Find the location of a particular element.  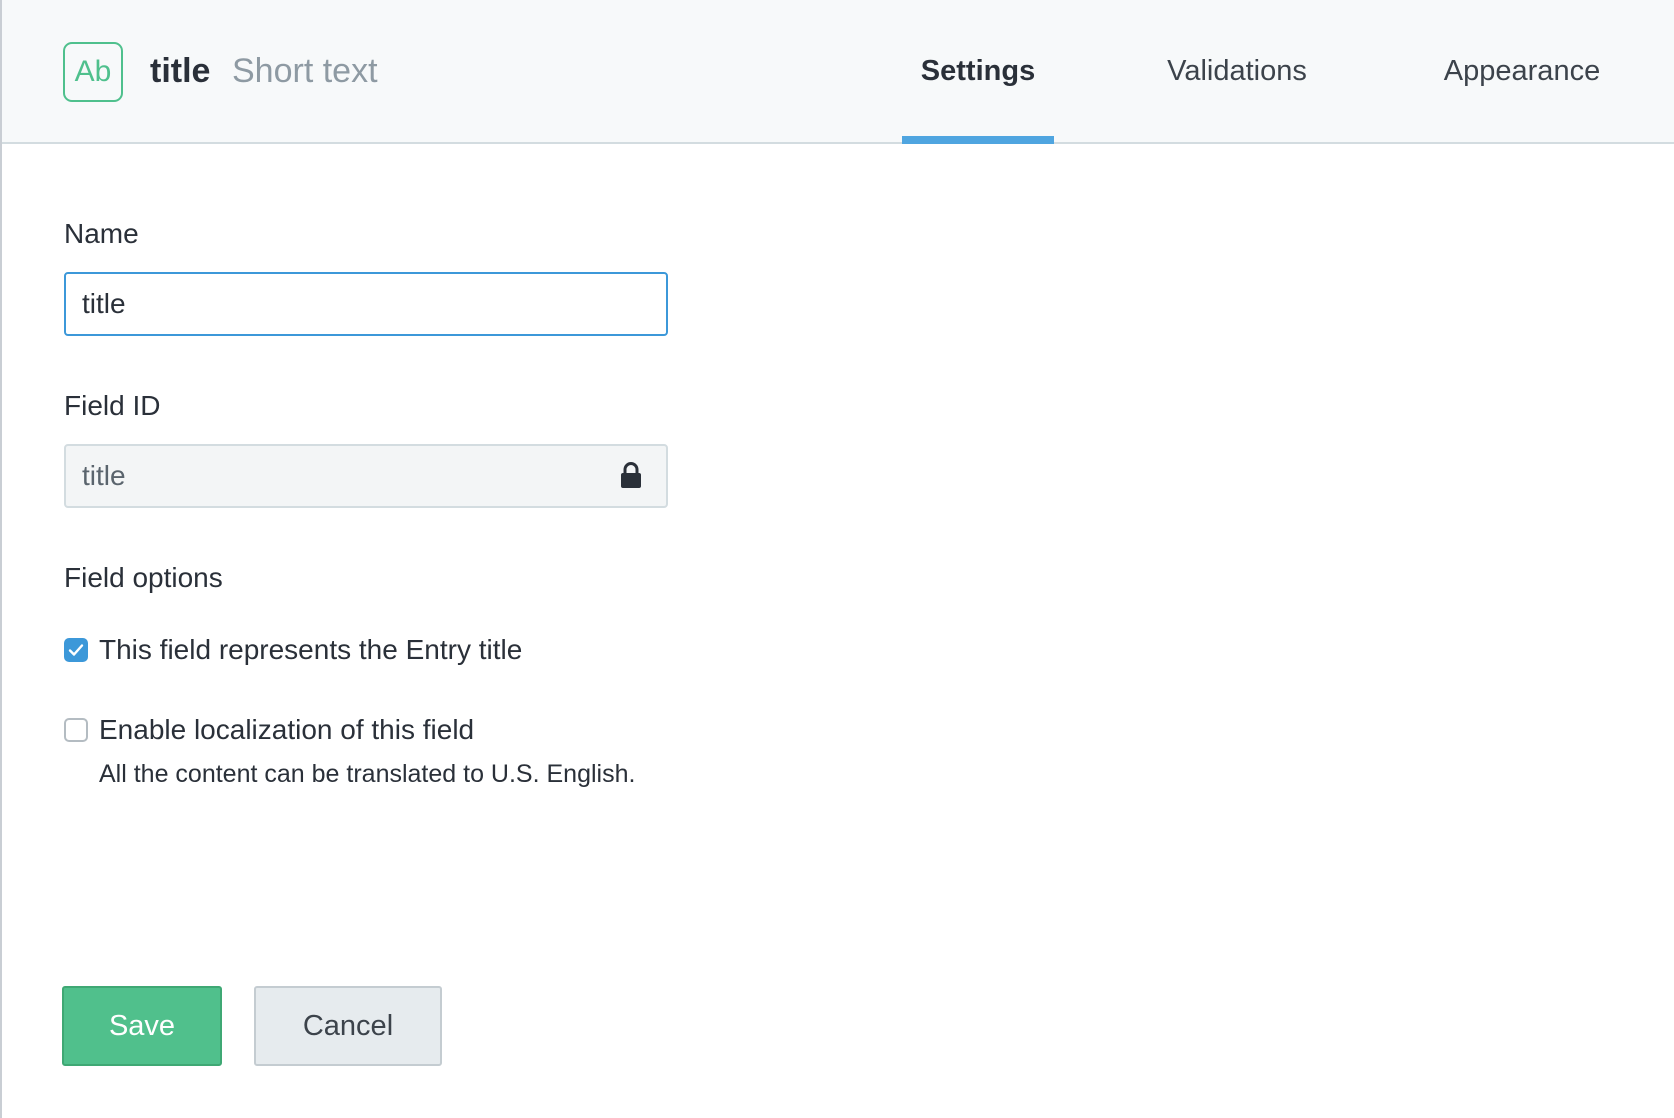

localization-option-label: Enable localization of this field is located at coordinates (287, 729).